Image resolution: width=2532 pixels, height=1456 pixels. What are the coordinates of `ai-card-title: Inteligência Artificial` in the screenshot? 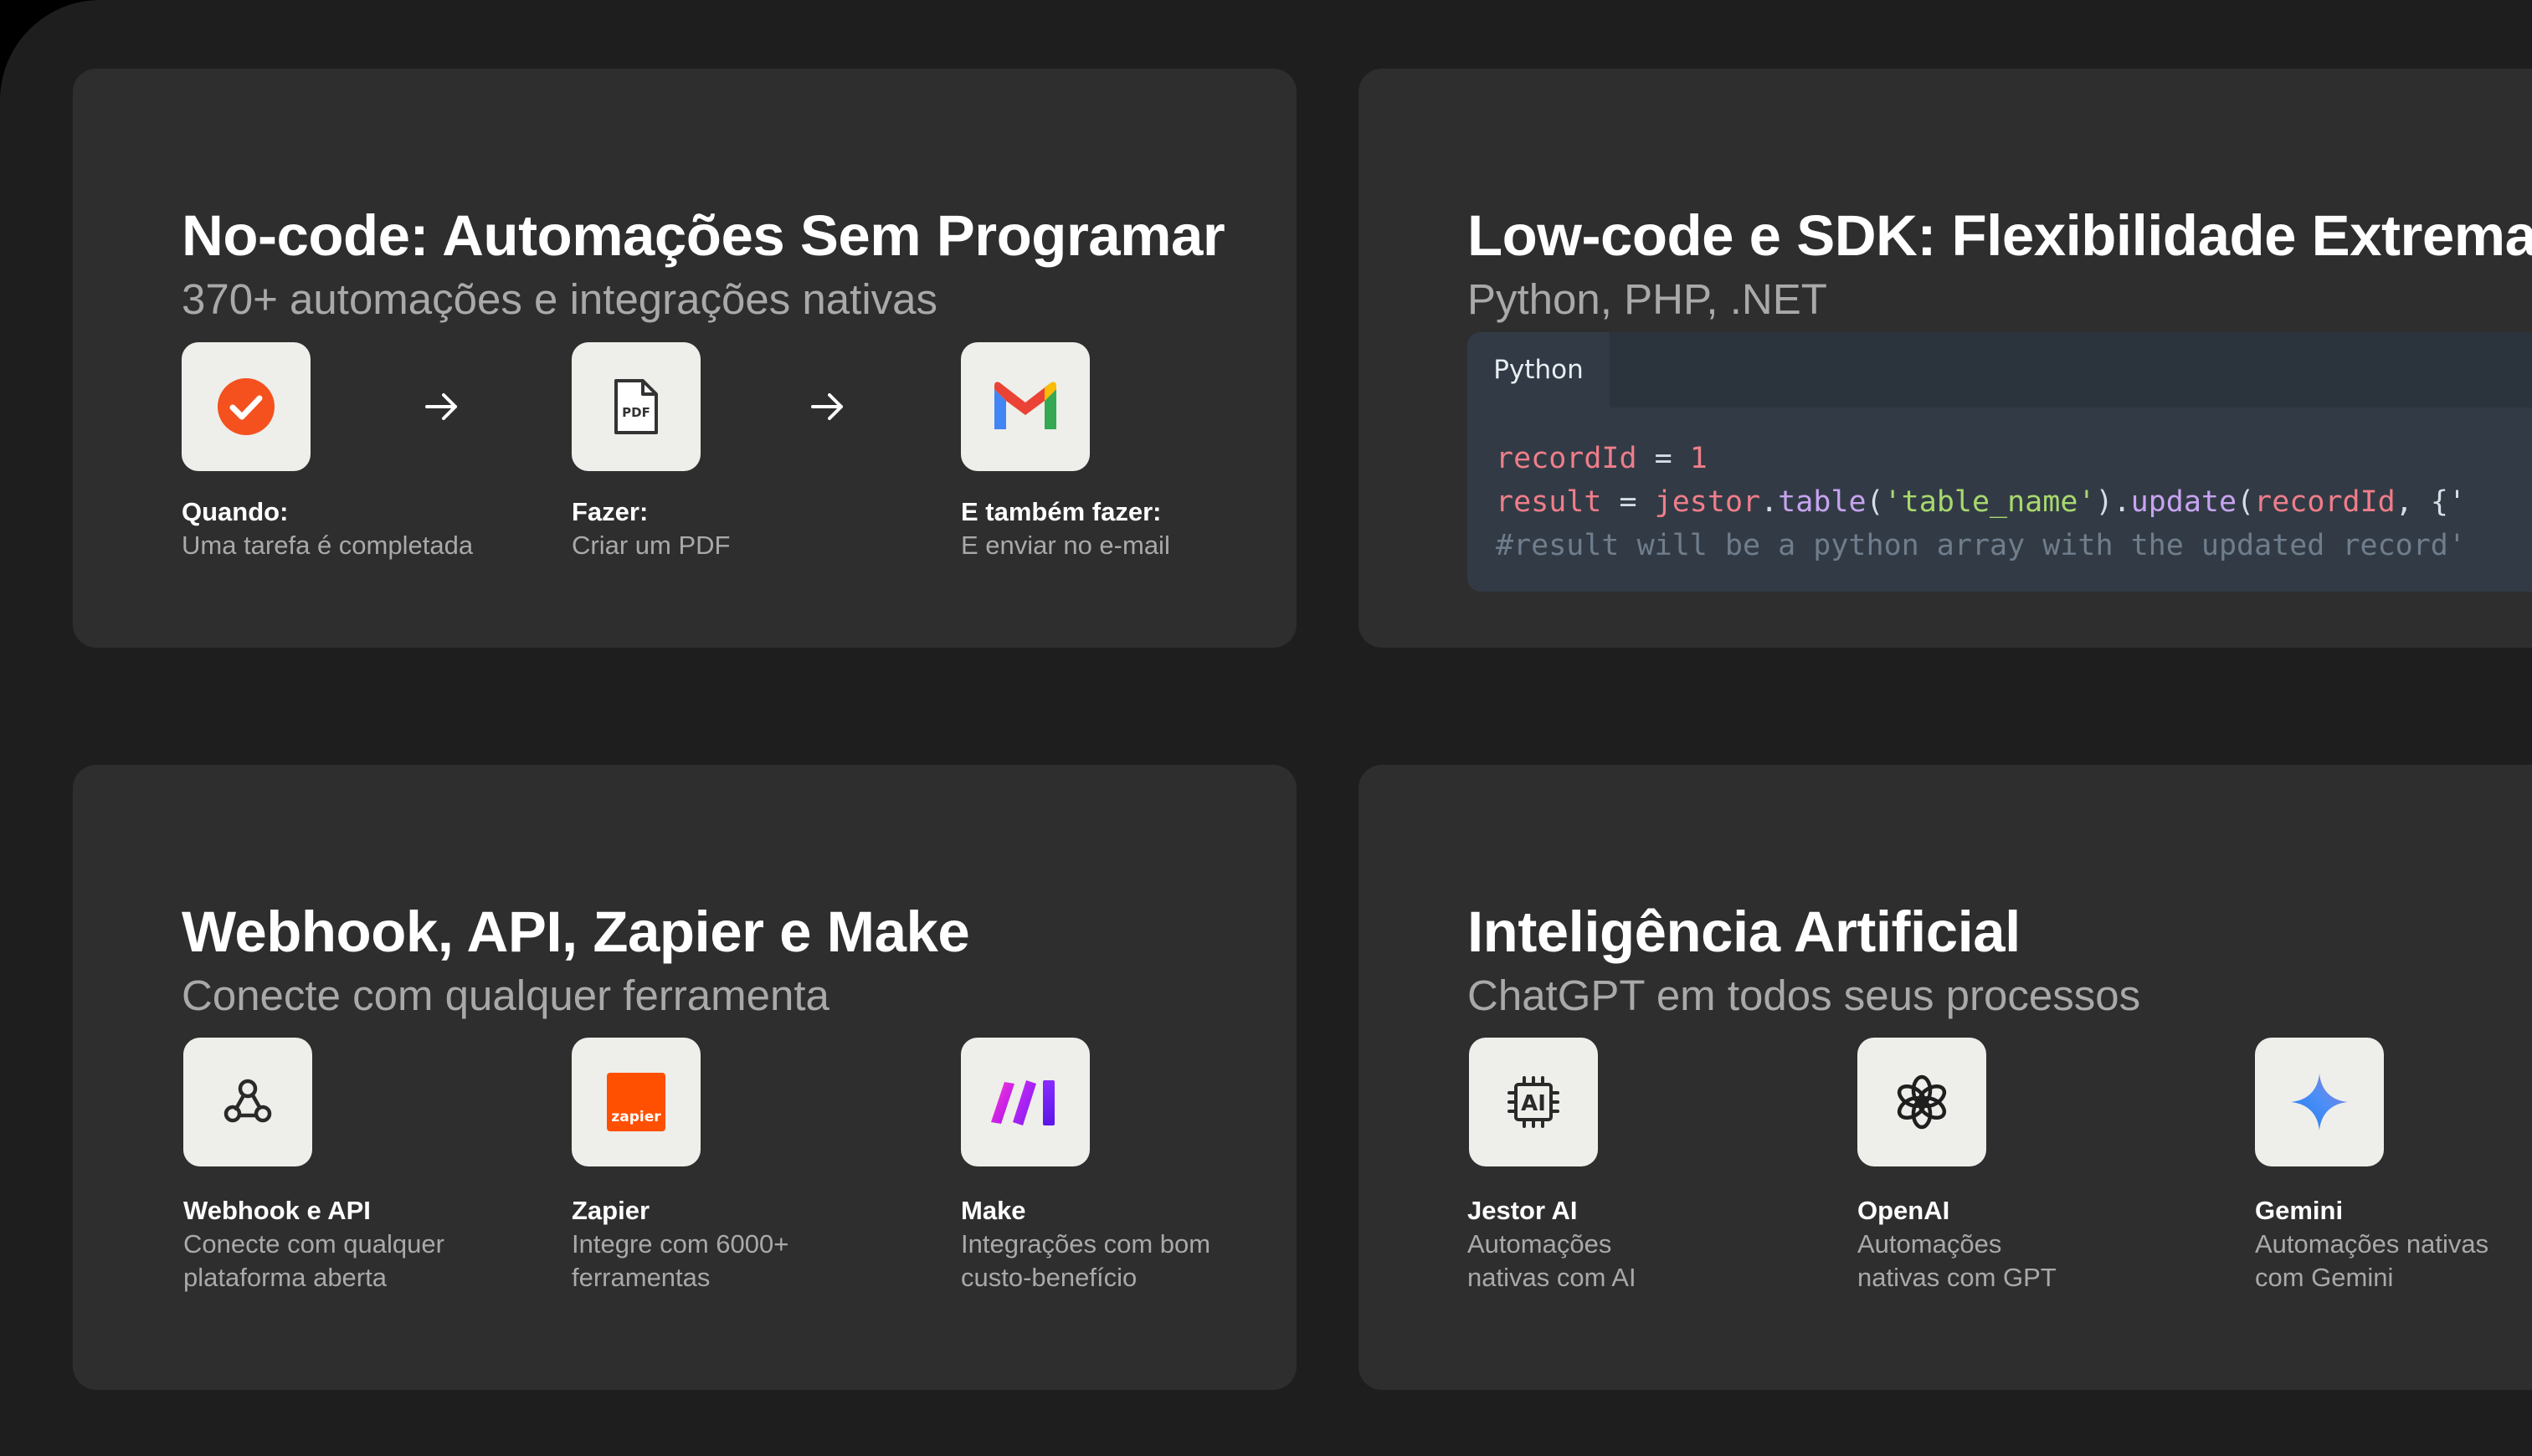 It's located at (1744, 932).